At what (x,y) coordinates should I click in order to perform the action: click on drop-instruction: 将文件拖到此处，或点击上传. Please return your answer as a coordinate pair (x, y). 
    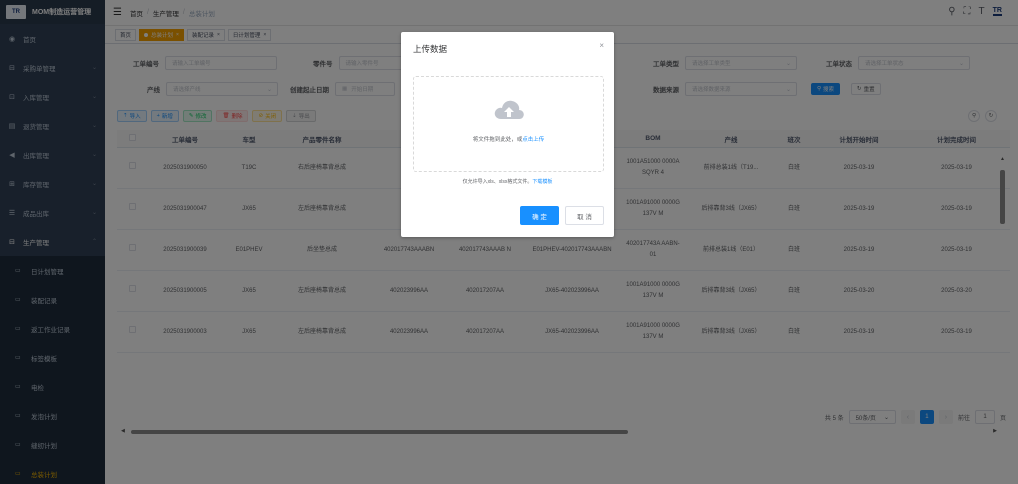
    Looking at the image, I should click on (508, 139).